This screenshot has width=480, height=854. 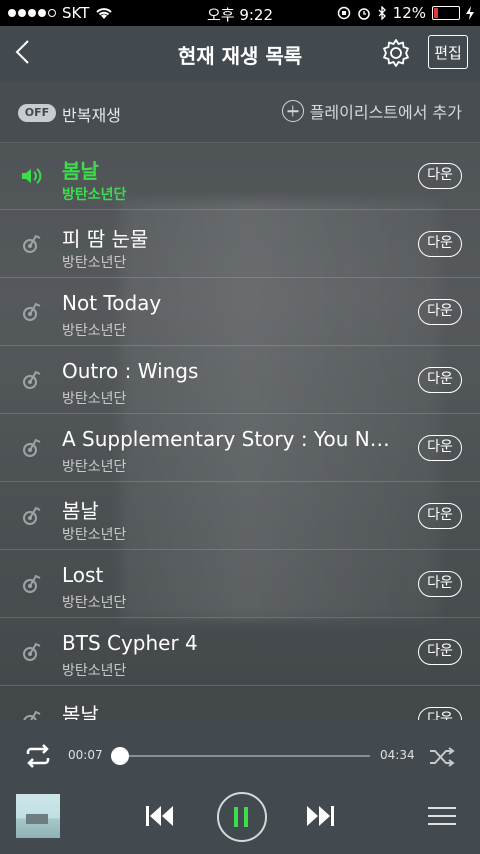 I want to click on repeat-bar: OFF 반복재생 플레이리스트에서 추가, so click(x=240, y=112).